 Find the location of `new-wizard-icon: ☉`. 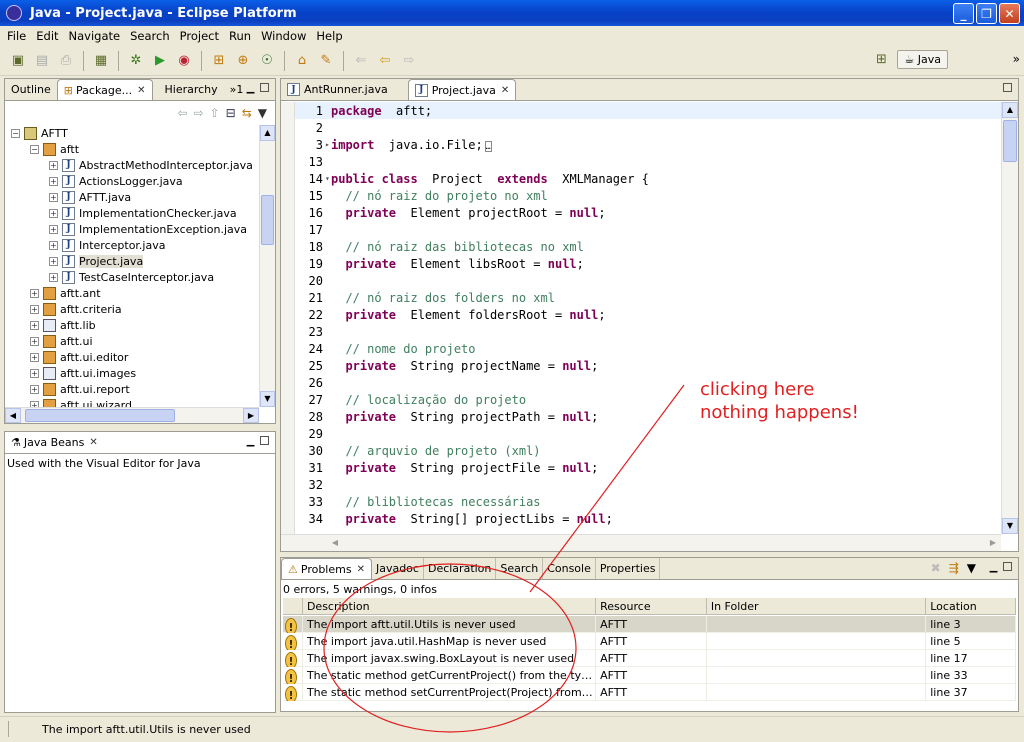

new-wizard-icon: ☉ is located at coordinates (267, 61).